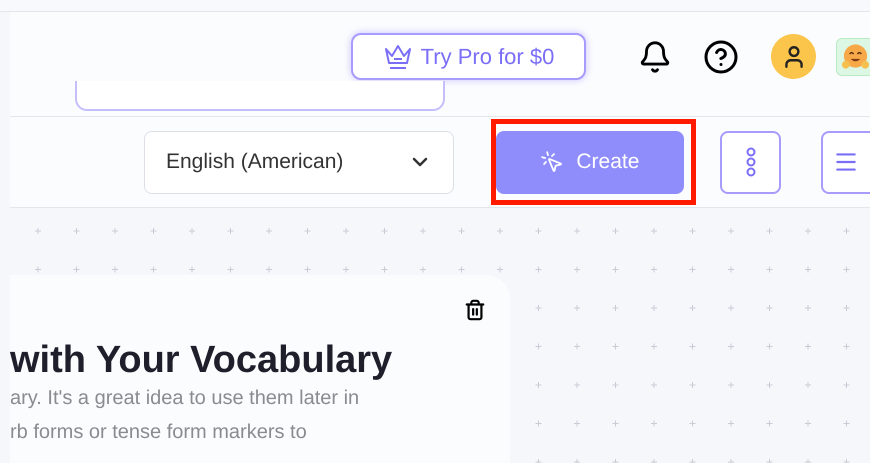 The height and width of the screenshot is (463, 870). What do you see at coordinates (655, 57) in the screenshot?
I see `notification-bell-icon` at bounding box center [655, 57].